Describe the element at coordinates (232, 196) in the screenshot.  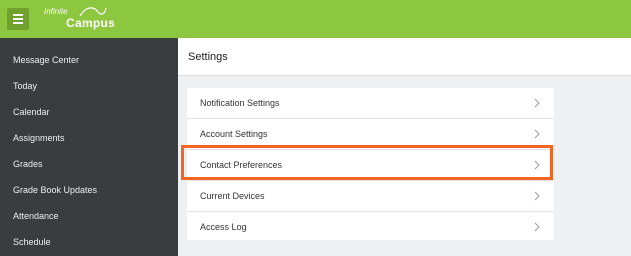
I see `setting-label: Current Devices` at that location.